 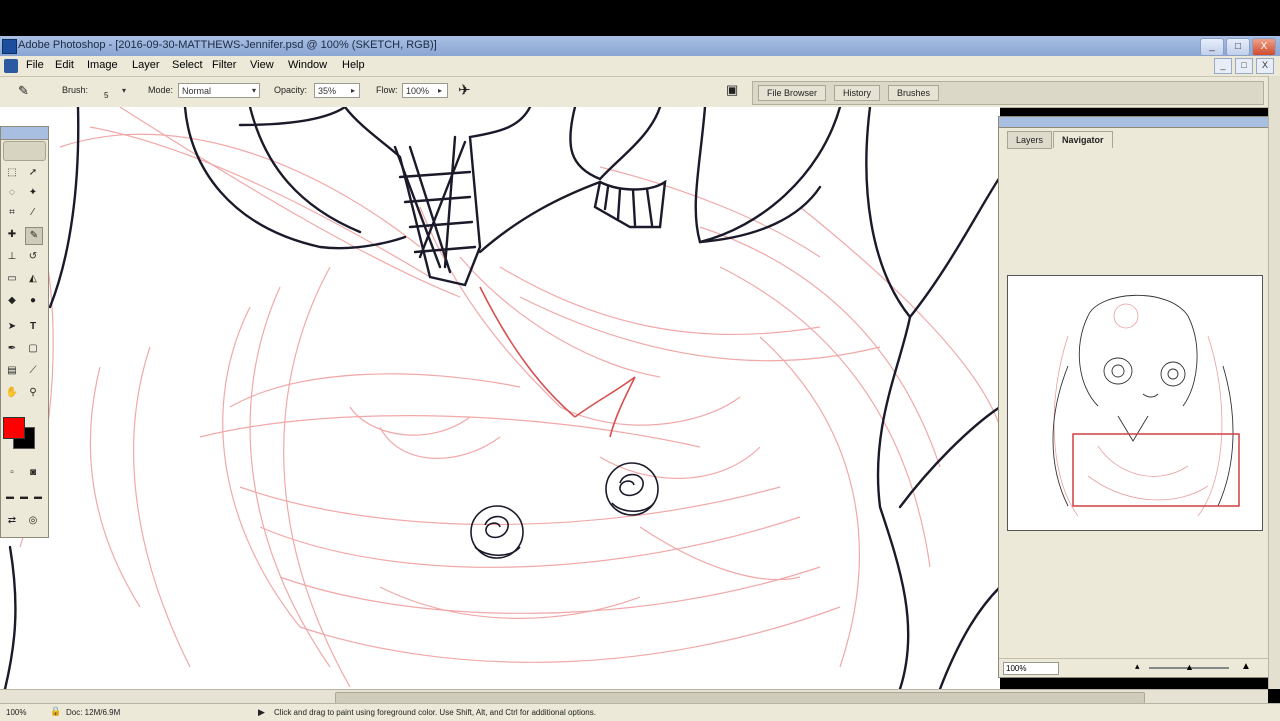 What do you see at coordinates (262, 65) in the screenshot?
I see `menu-view: View` at bounding box center [262, 65].